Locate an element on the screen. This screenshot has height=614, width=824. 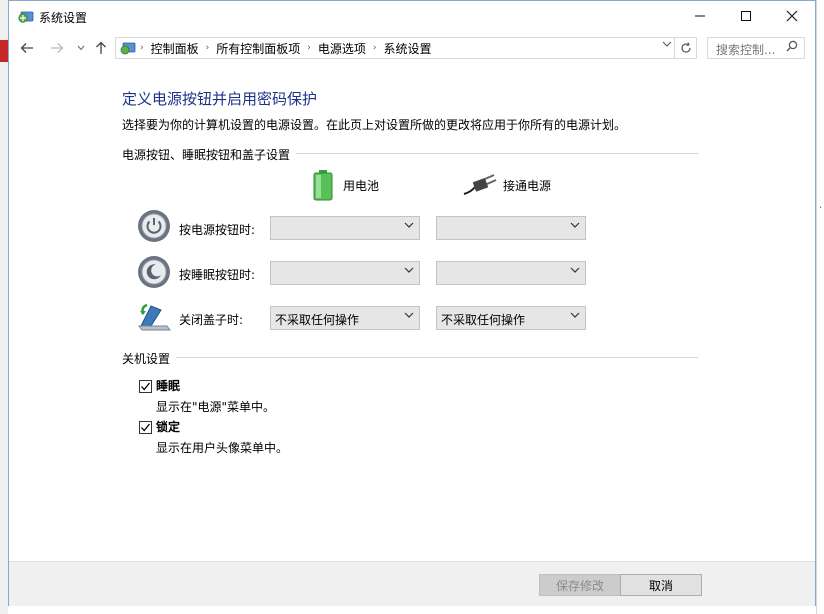
power-plug-icon is located at coordinates (480, 184).